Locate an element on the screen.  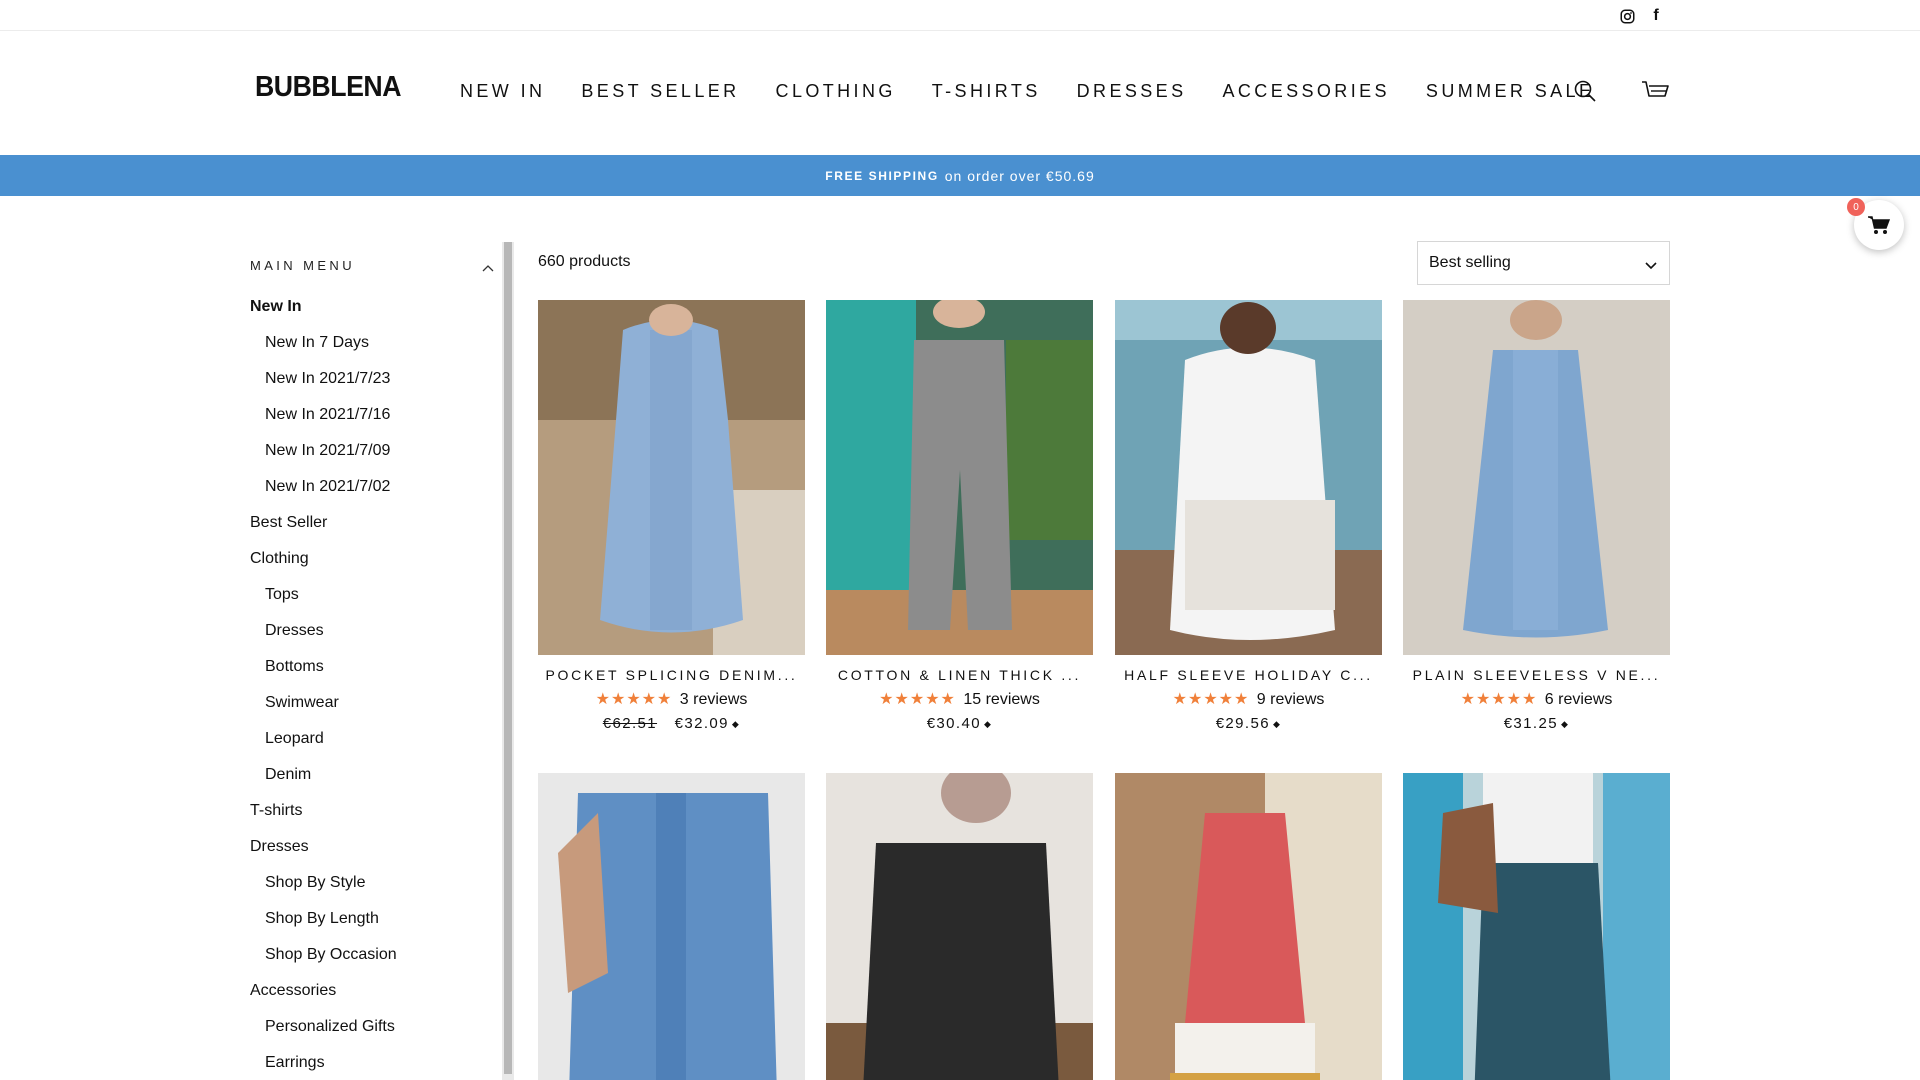
sidebar-item-new-in-0723: New In 2021/7/23 is located at coordinates (372, 388).